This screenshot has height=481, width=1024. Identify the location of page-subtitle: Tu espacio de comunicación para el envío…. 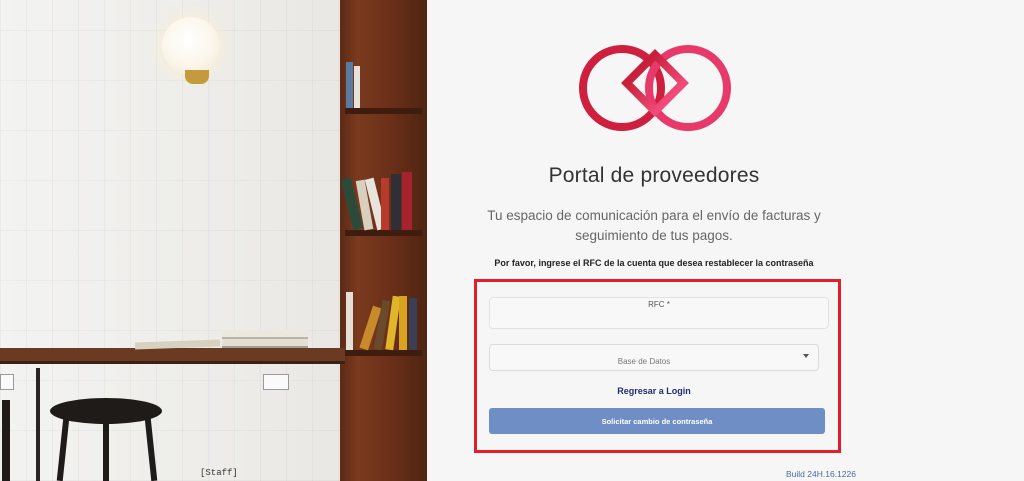
(654, 225).